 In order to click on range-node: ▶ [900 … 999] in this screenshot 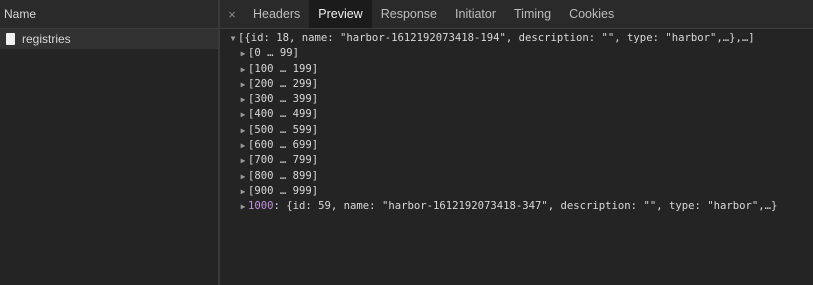, I will do `click(516, 191)`.